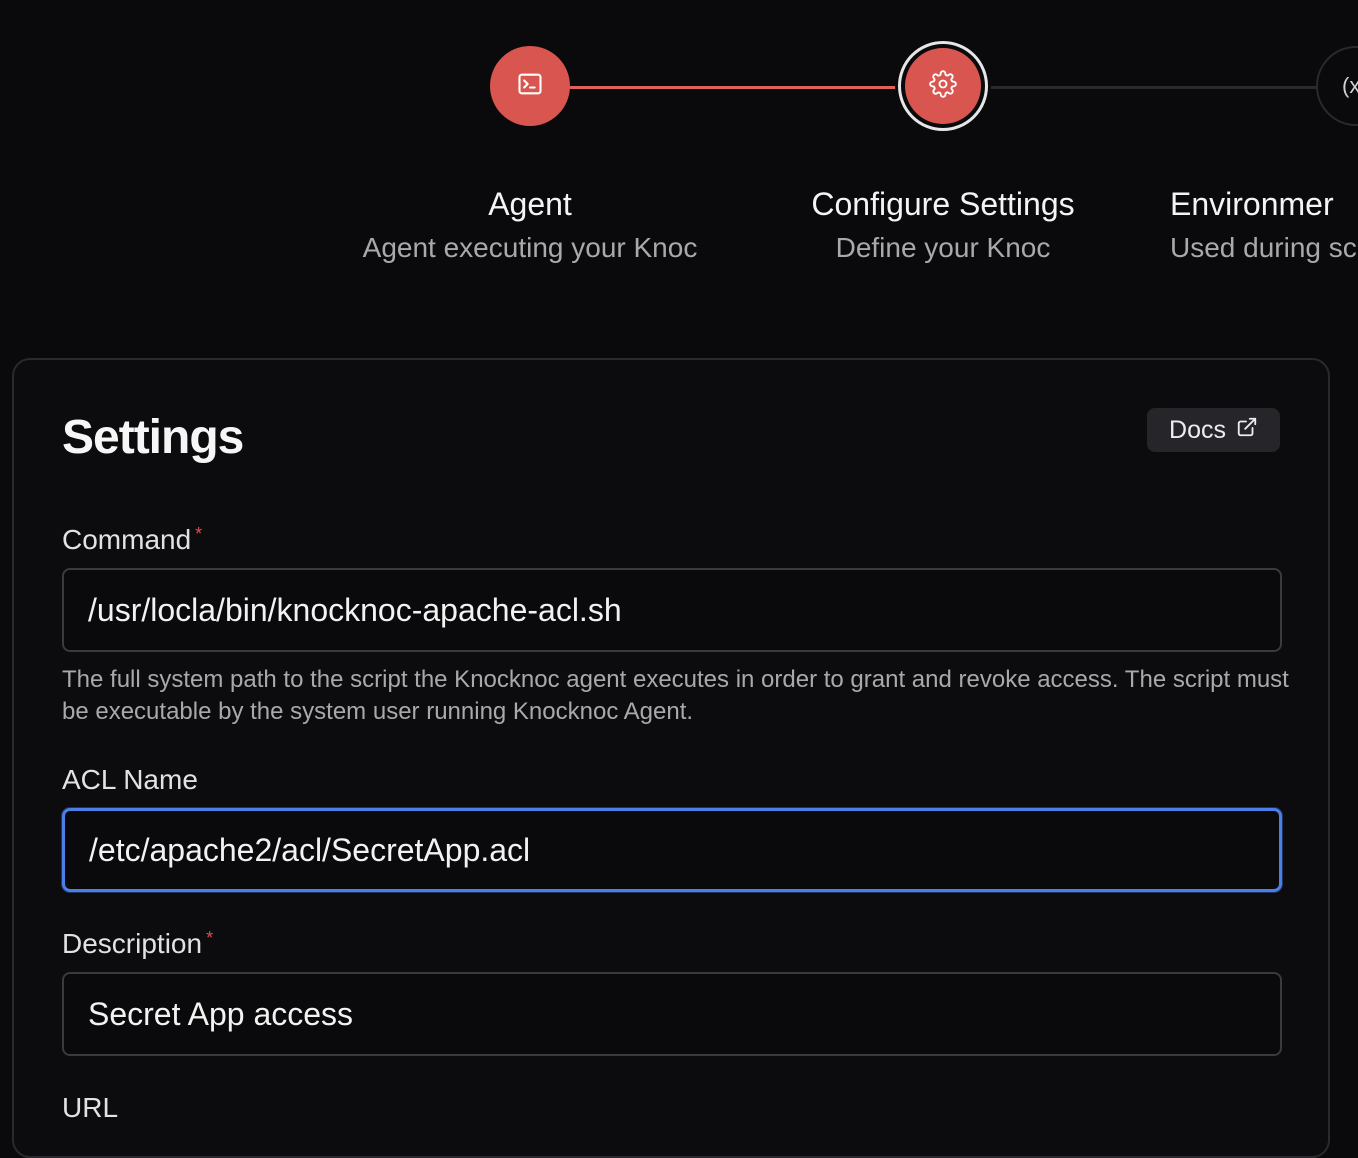  I want to click on description-label-text: Description, so click(132, 943).